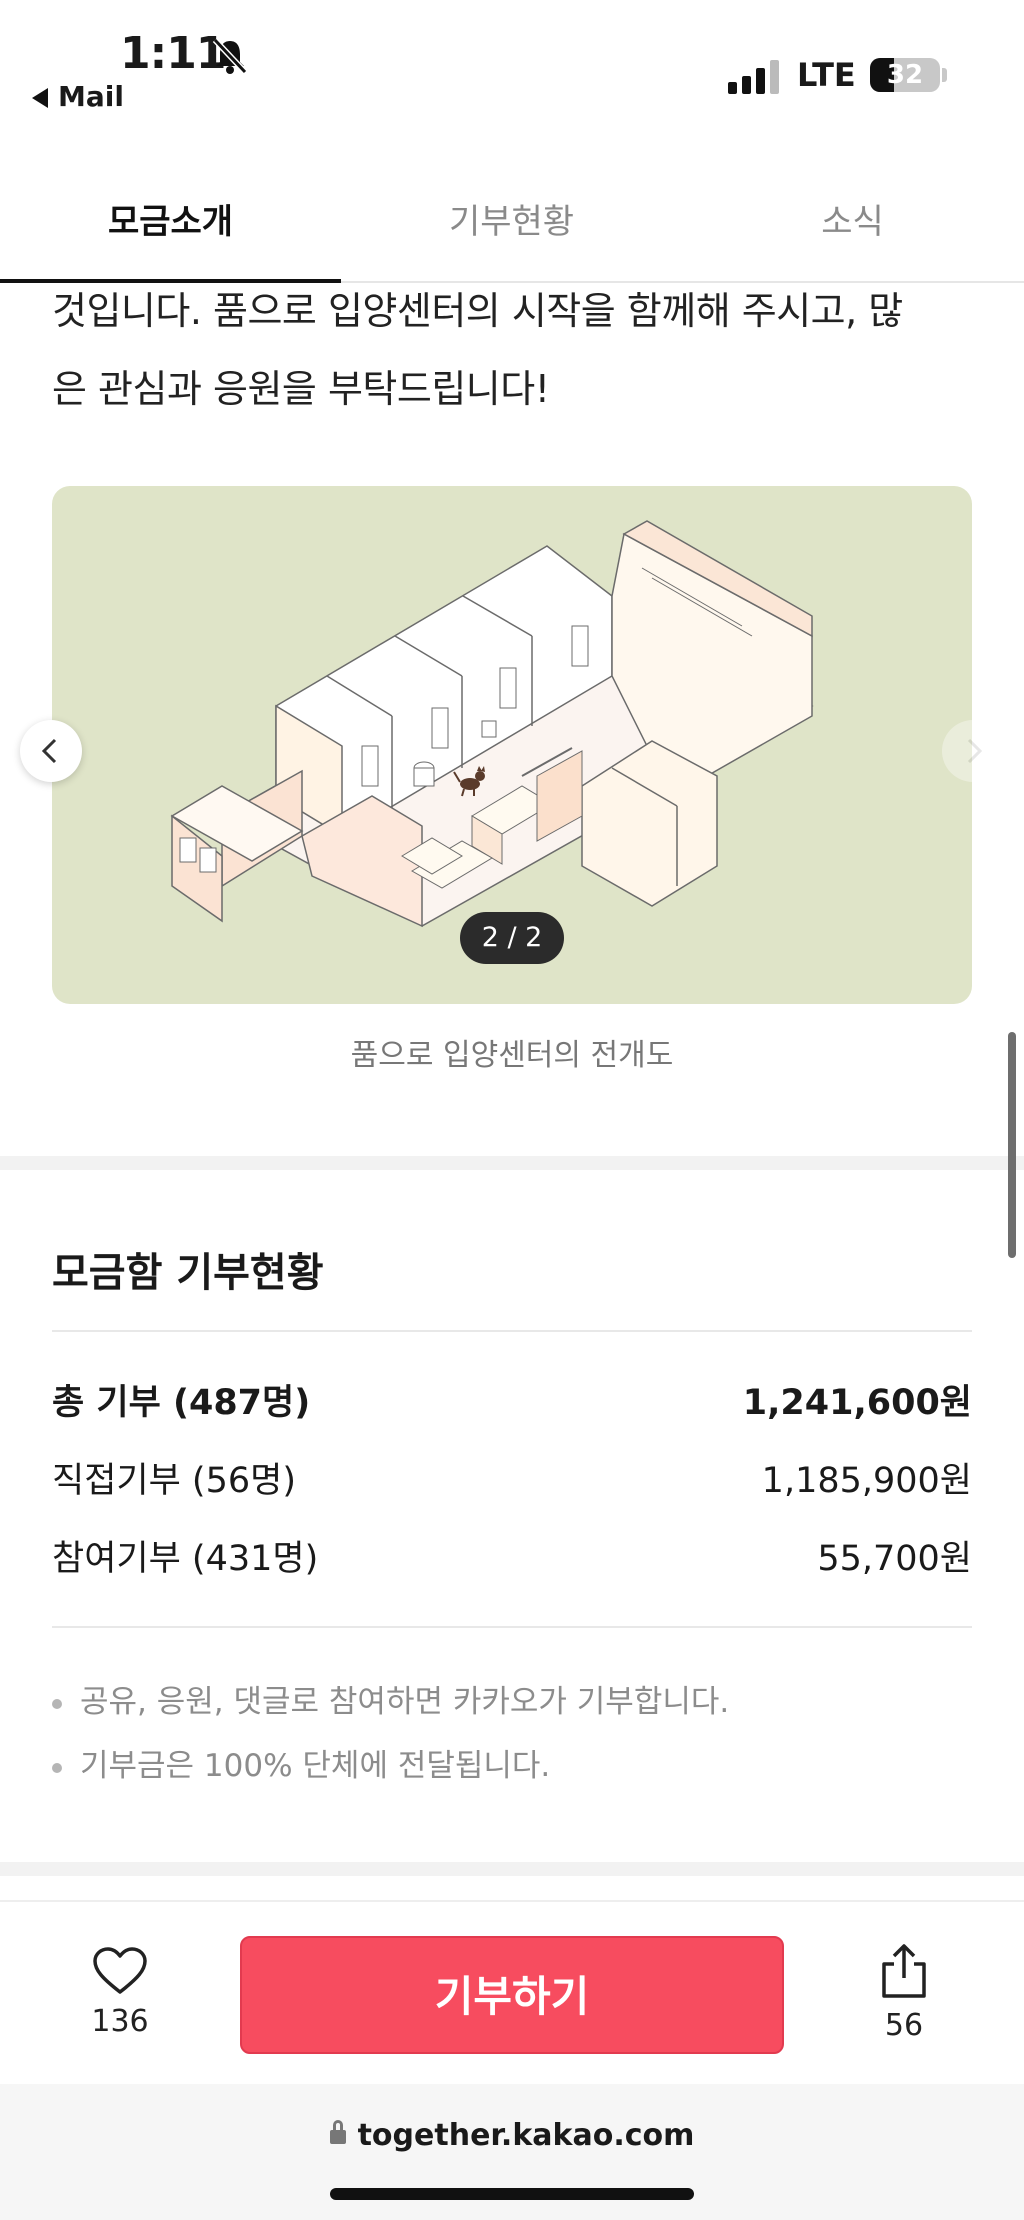 The image size is (1024, 2220). I want to click on carousel-prev-button, so click(51, 751).